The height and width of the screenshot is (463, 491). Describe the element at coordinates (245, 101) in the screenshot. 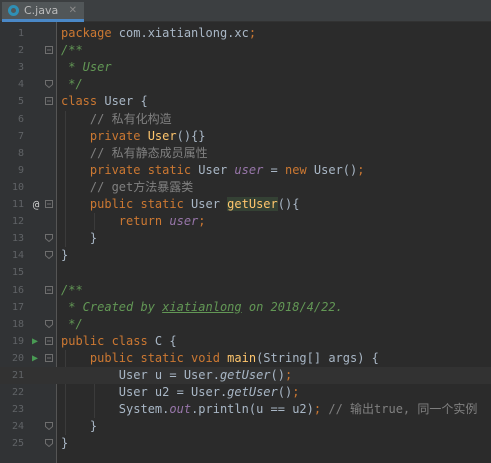

I see `code-line: 5 class User {` at that location.